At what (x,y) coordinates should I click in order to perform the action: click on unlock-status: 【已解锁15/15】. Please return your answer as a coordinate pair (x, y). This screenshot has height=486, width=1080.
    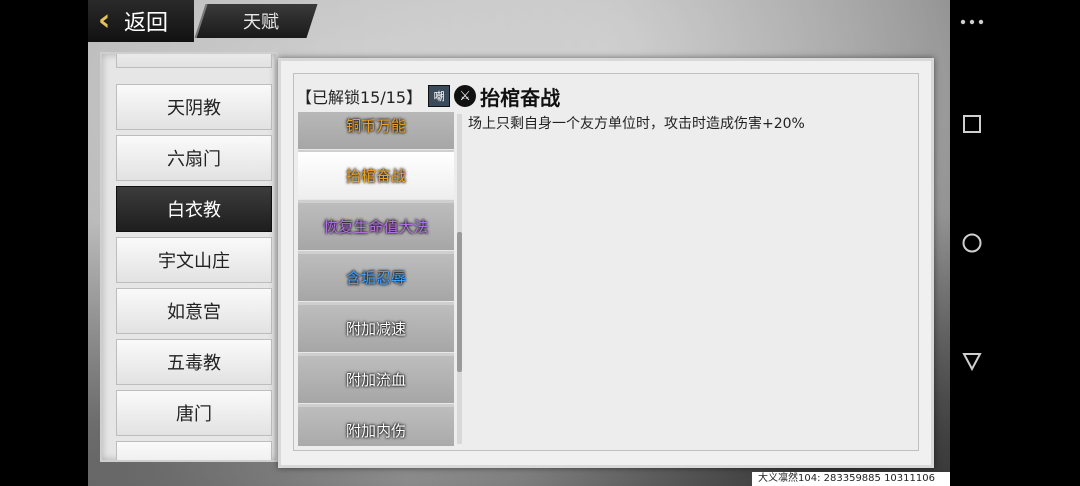
    Looking at the image, I should click on (359, 97).